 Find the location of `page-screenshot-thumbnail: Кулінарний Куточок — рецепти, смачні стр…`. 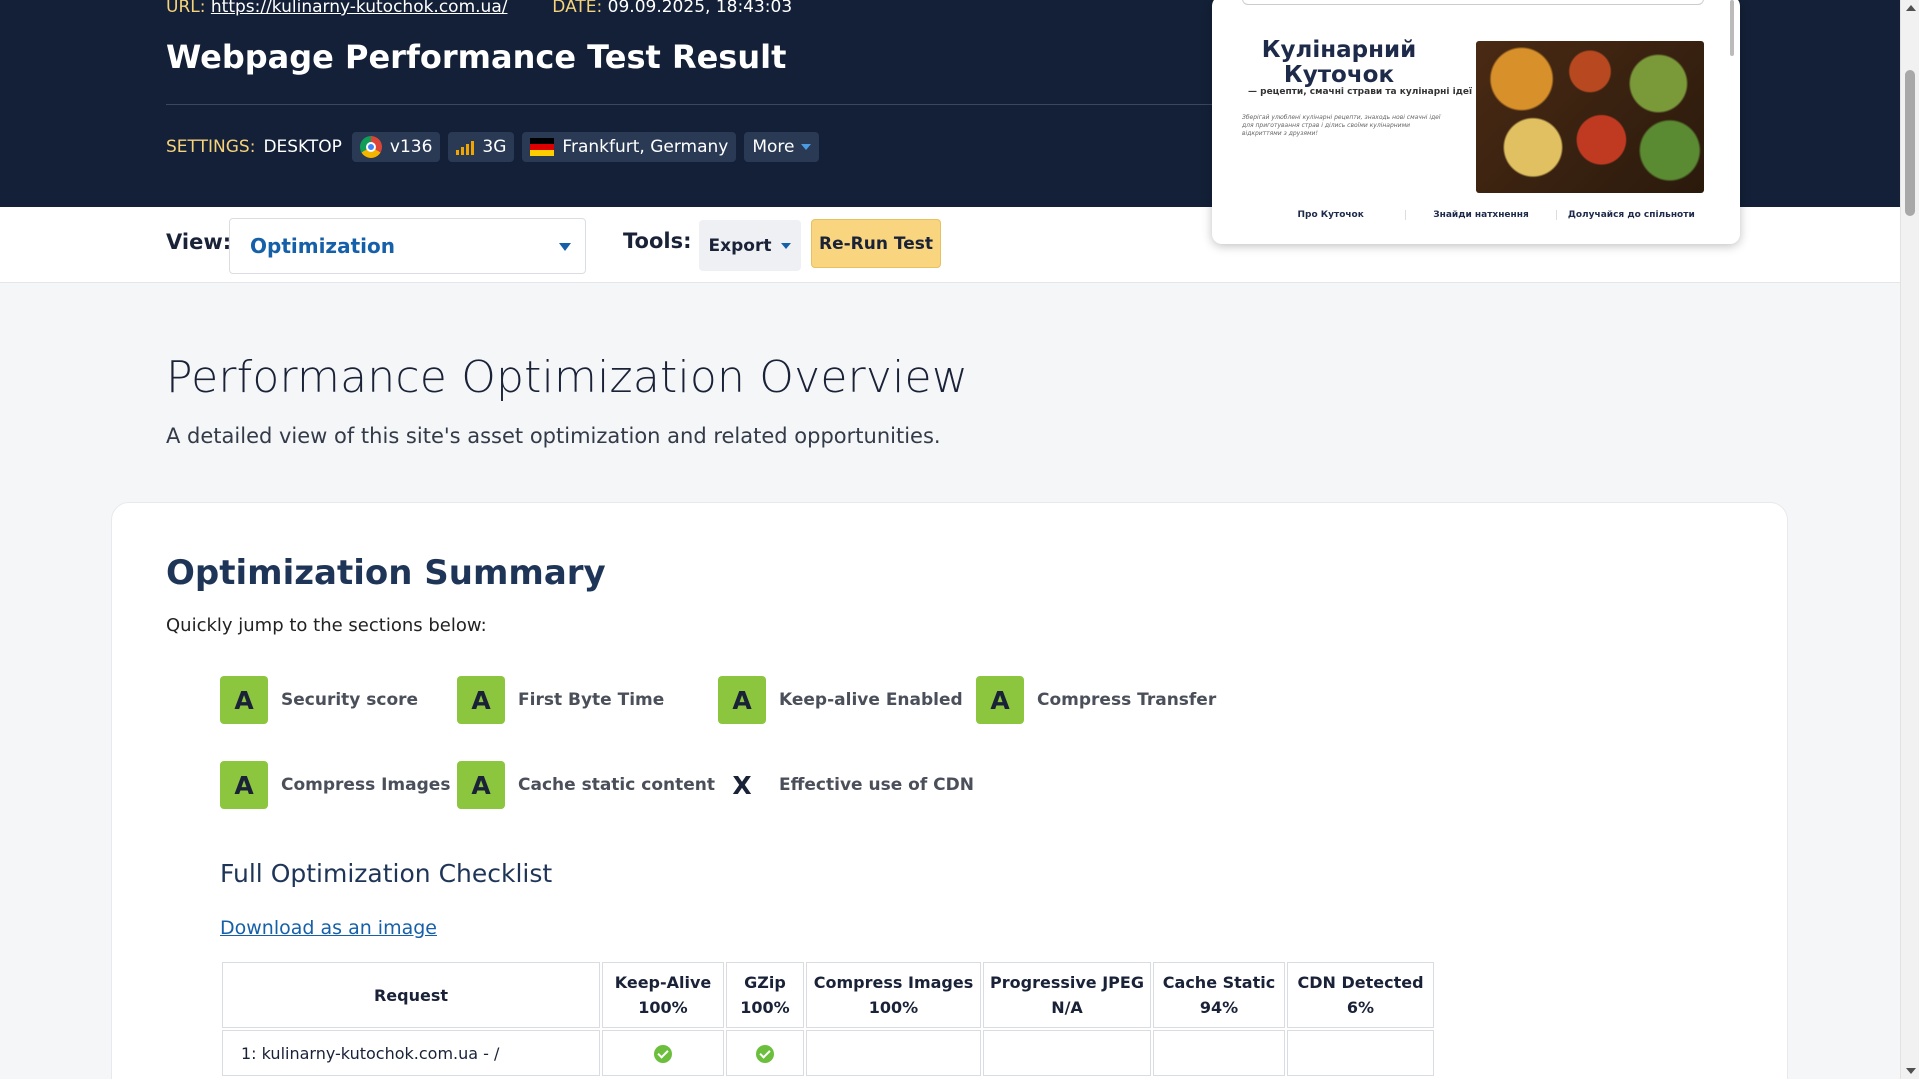

page-screenshot-thumbnail: Кулінарний Куточок — рецепти, смачні стр… is located at coordinates (1476, 122).